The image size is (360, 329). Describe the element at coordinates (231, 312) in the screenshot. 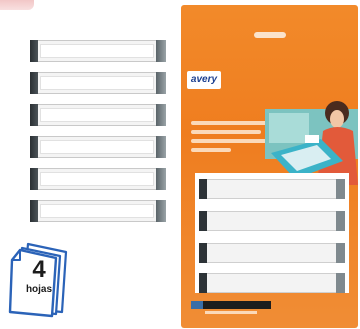

I see `package-footer-line` at that location.